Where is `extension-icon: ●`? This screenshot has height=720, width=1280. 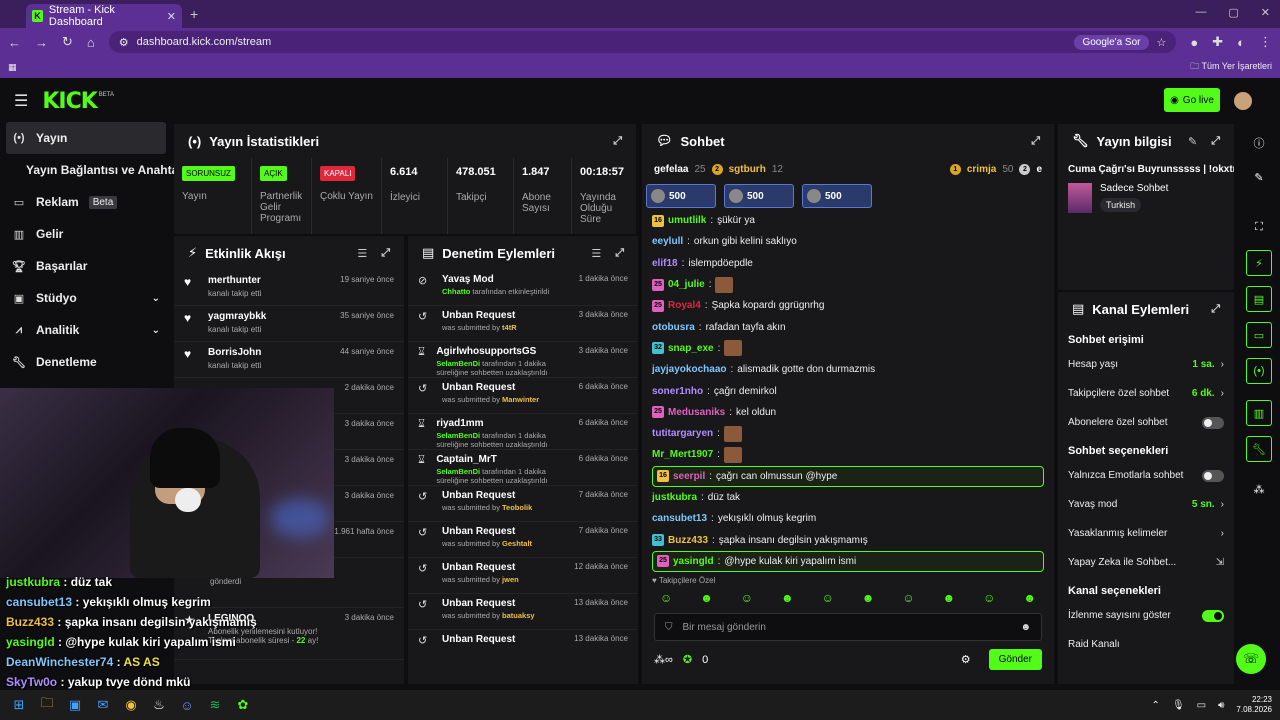 extension-icon: ● is located at coordinates (1194, 42).